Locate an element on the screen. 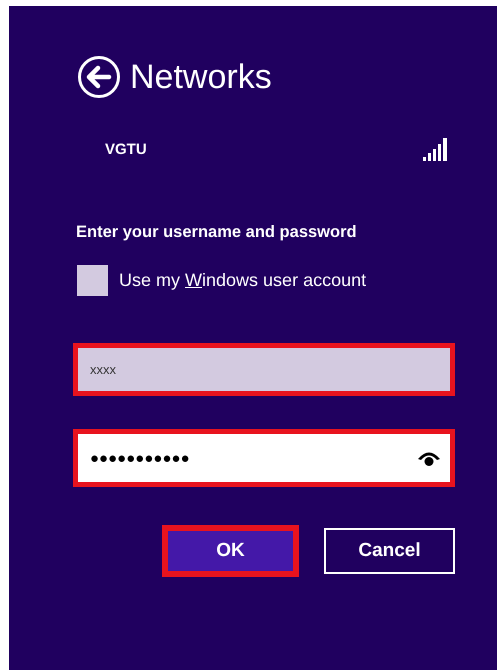 This screenshot has width=497, height=670. eye-icon is located at coordinates (429, 458).